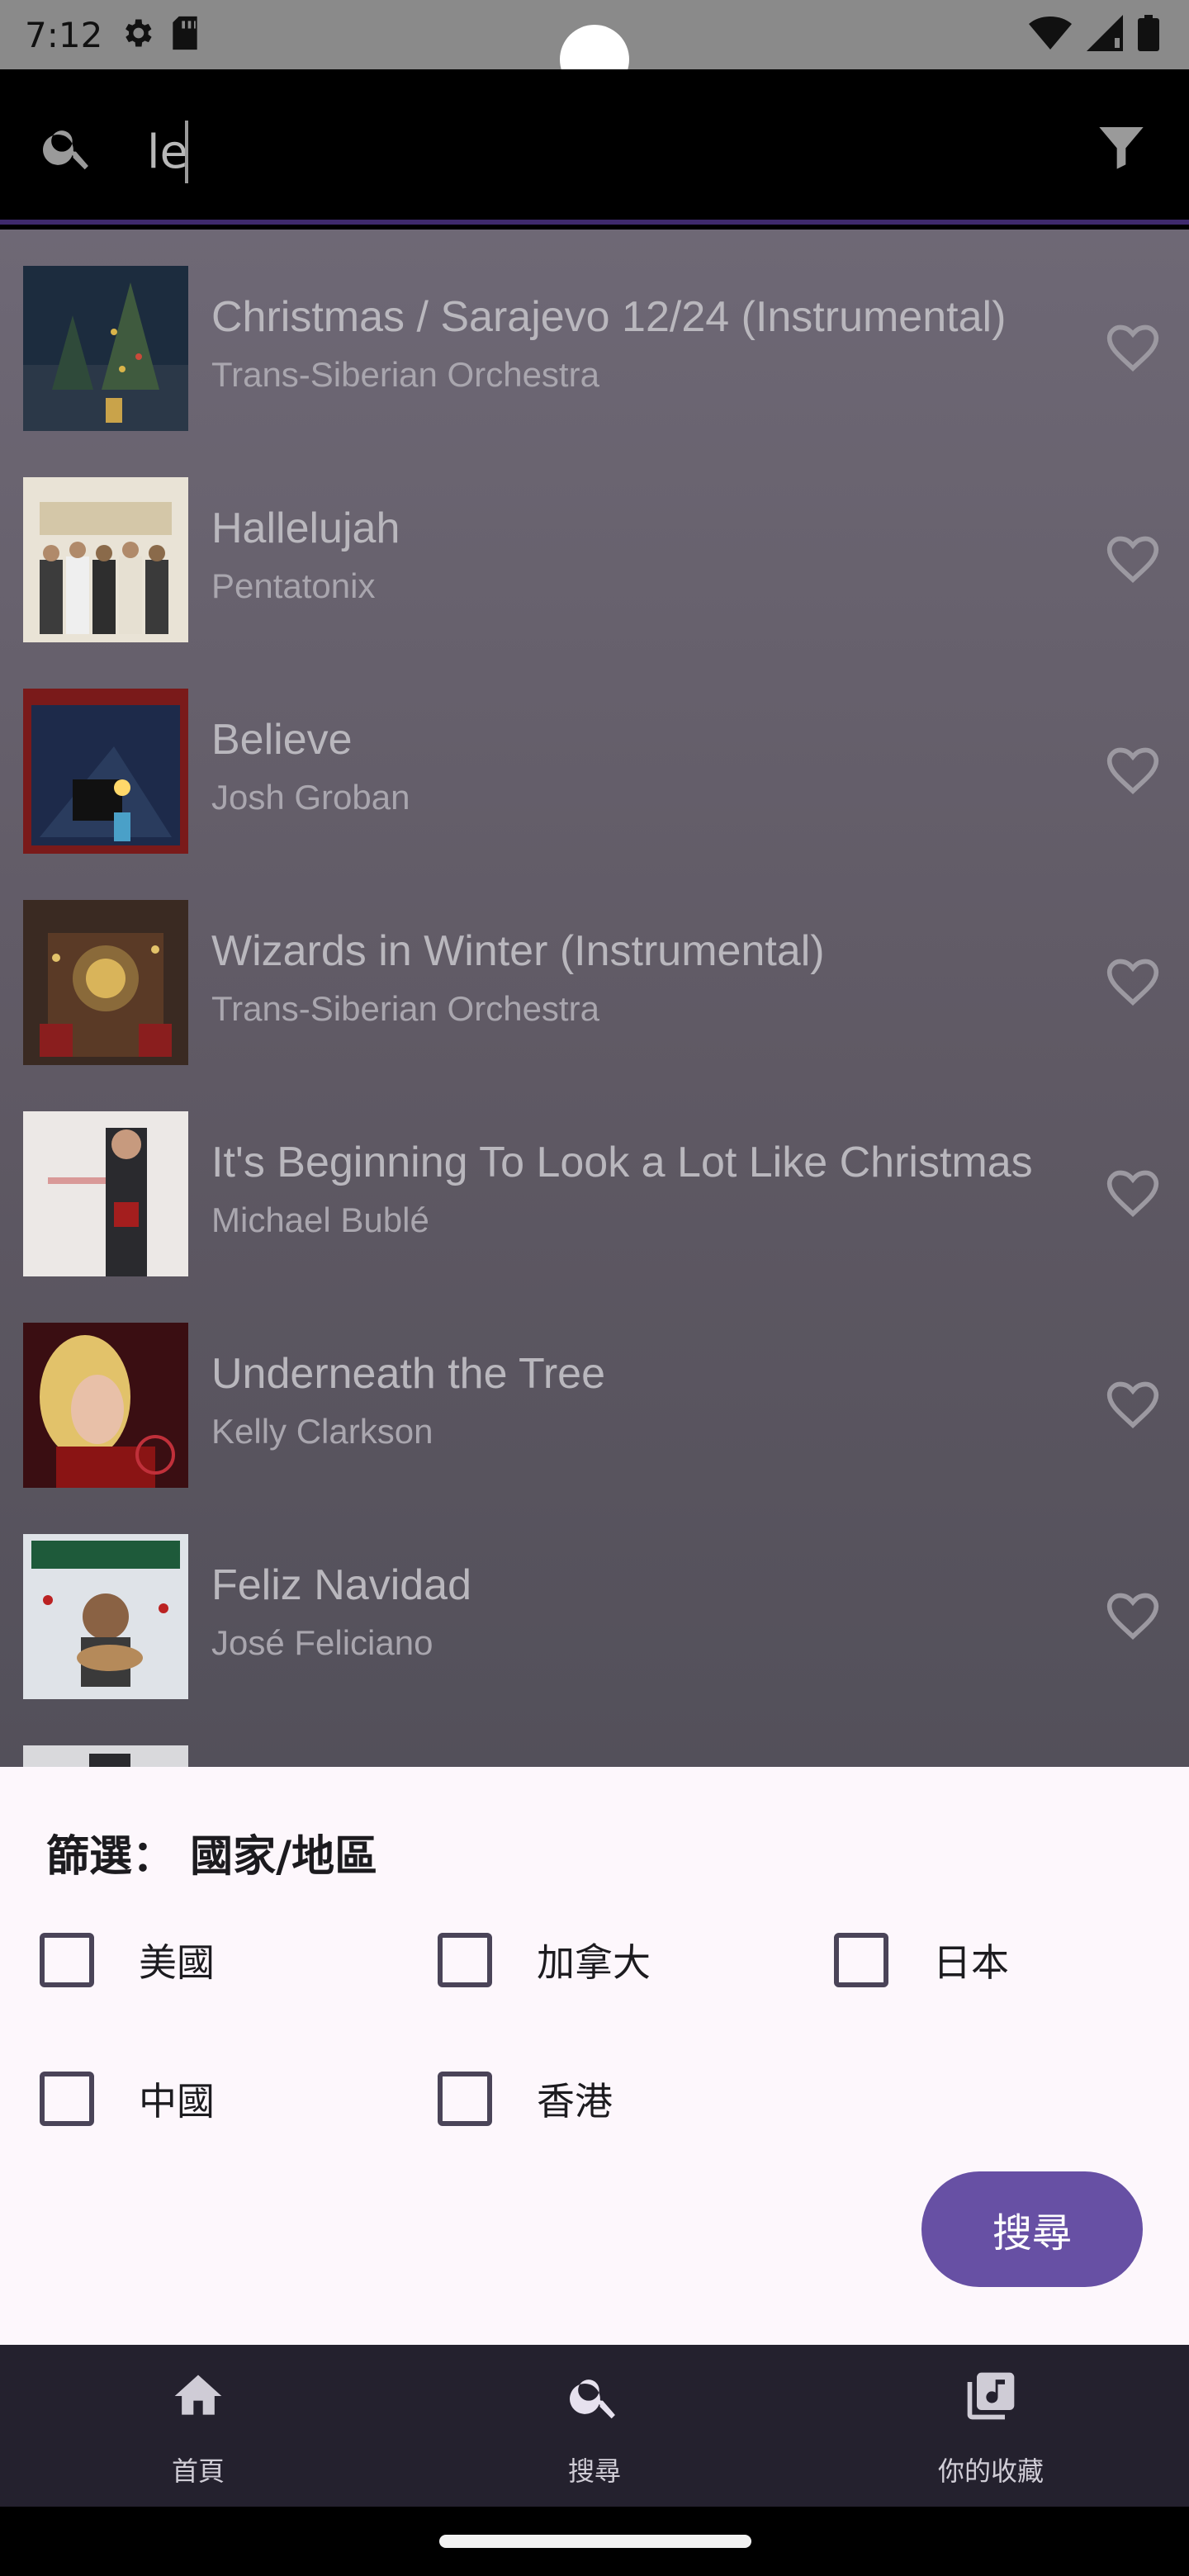  I want to click on song-title: Underneath the Tree, so click(408, 1374).